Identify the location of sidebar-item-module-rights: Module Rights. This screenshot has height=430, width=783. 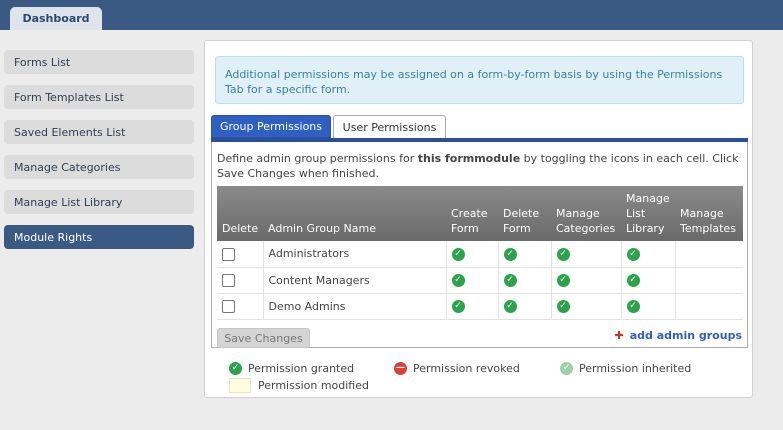
(99, 237).